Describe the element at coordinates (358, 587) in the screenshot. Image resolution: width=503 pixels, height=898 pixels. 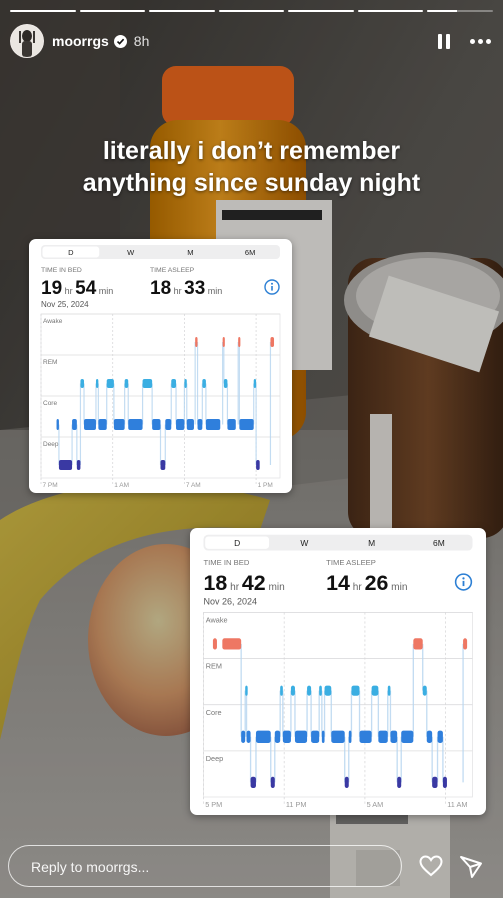
I see `time-asleep-value-hr-unit: hr` at that location.